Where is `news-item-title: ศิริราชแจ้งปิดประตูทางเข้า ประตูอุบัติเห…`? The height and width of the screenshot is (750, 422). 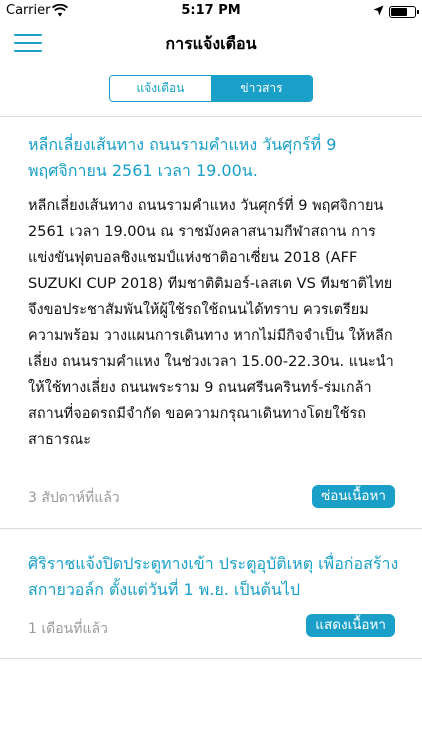 news-item-title: ศิริราชแจ้งปิดประตูทางเข้า ประตูอุบัติเห… is located at coordinates (214, 577).